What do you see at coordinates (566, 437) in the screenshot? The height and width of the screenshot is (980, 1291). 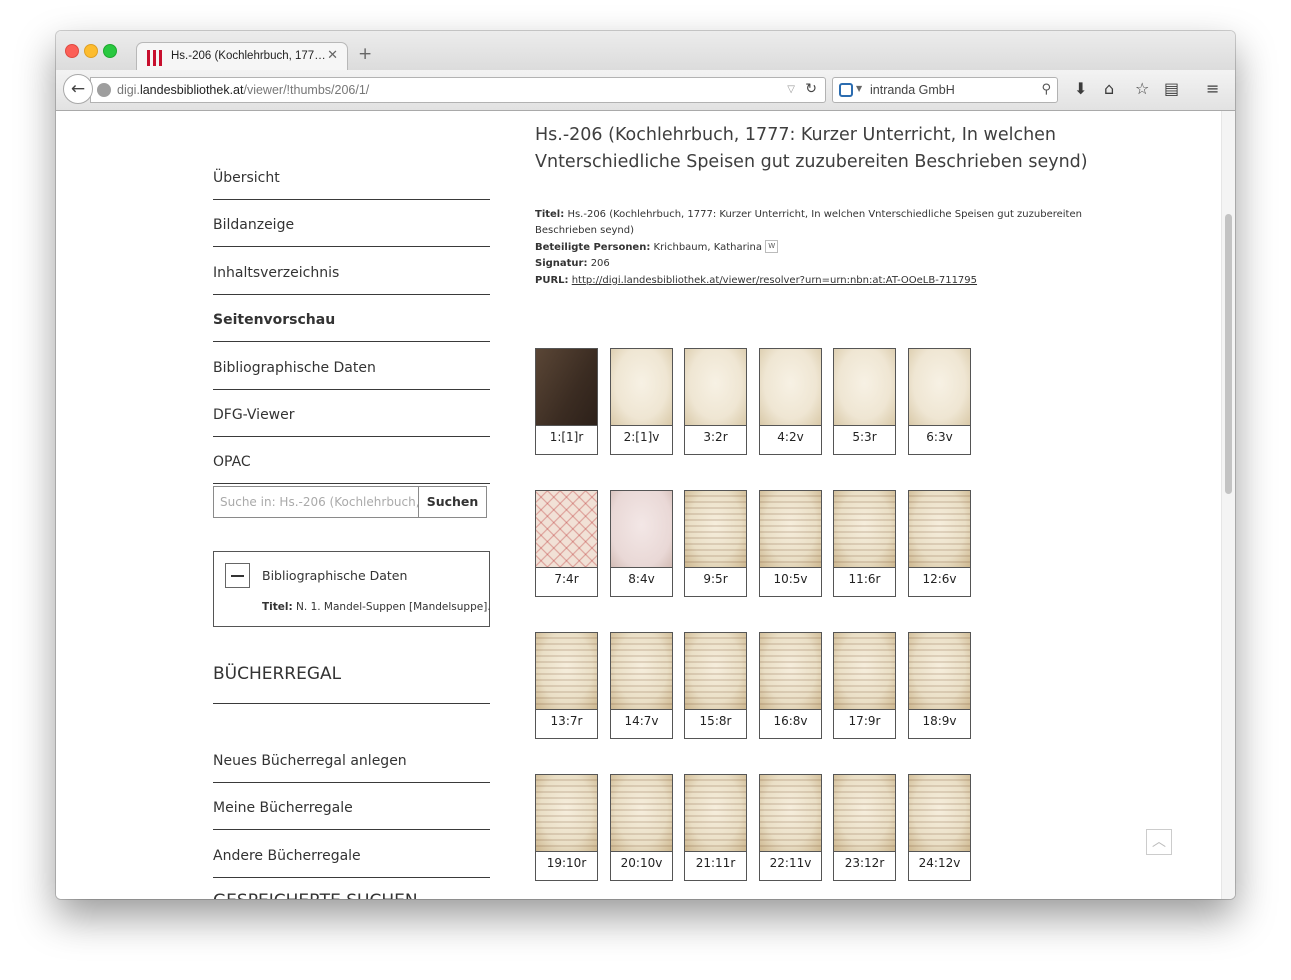 I see `thumbnail-label: 1:[1]r` at bounding box center [566, 437].